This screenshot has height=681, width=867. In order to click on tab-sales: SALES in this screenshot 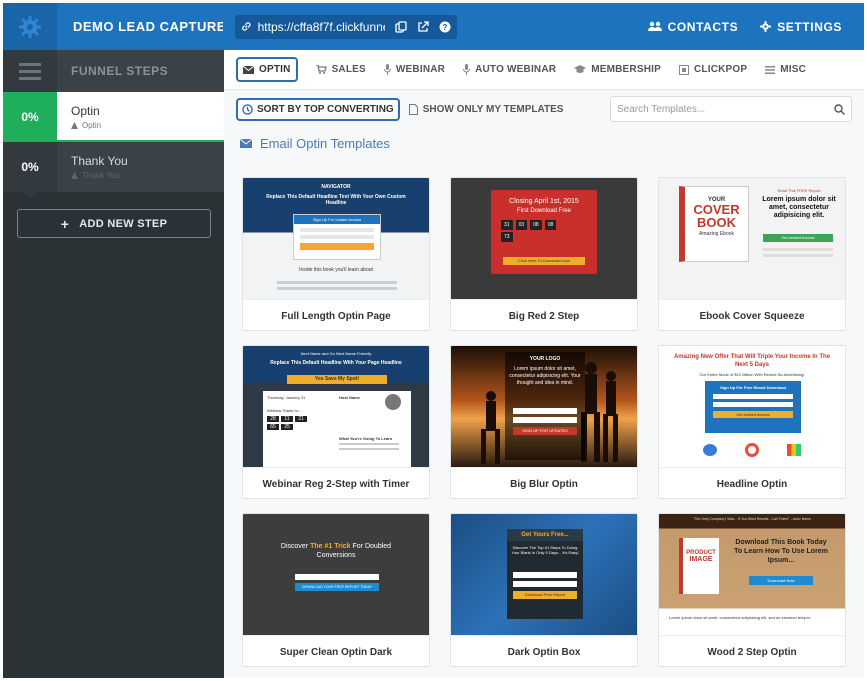, I will do `click(340, 69)`.